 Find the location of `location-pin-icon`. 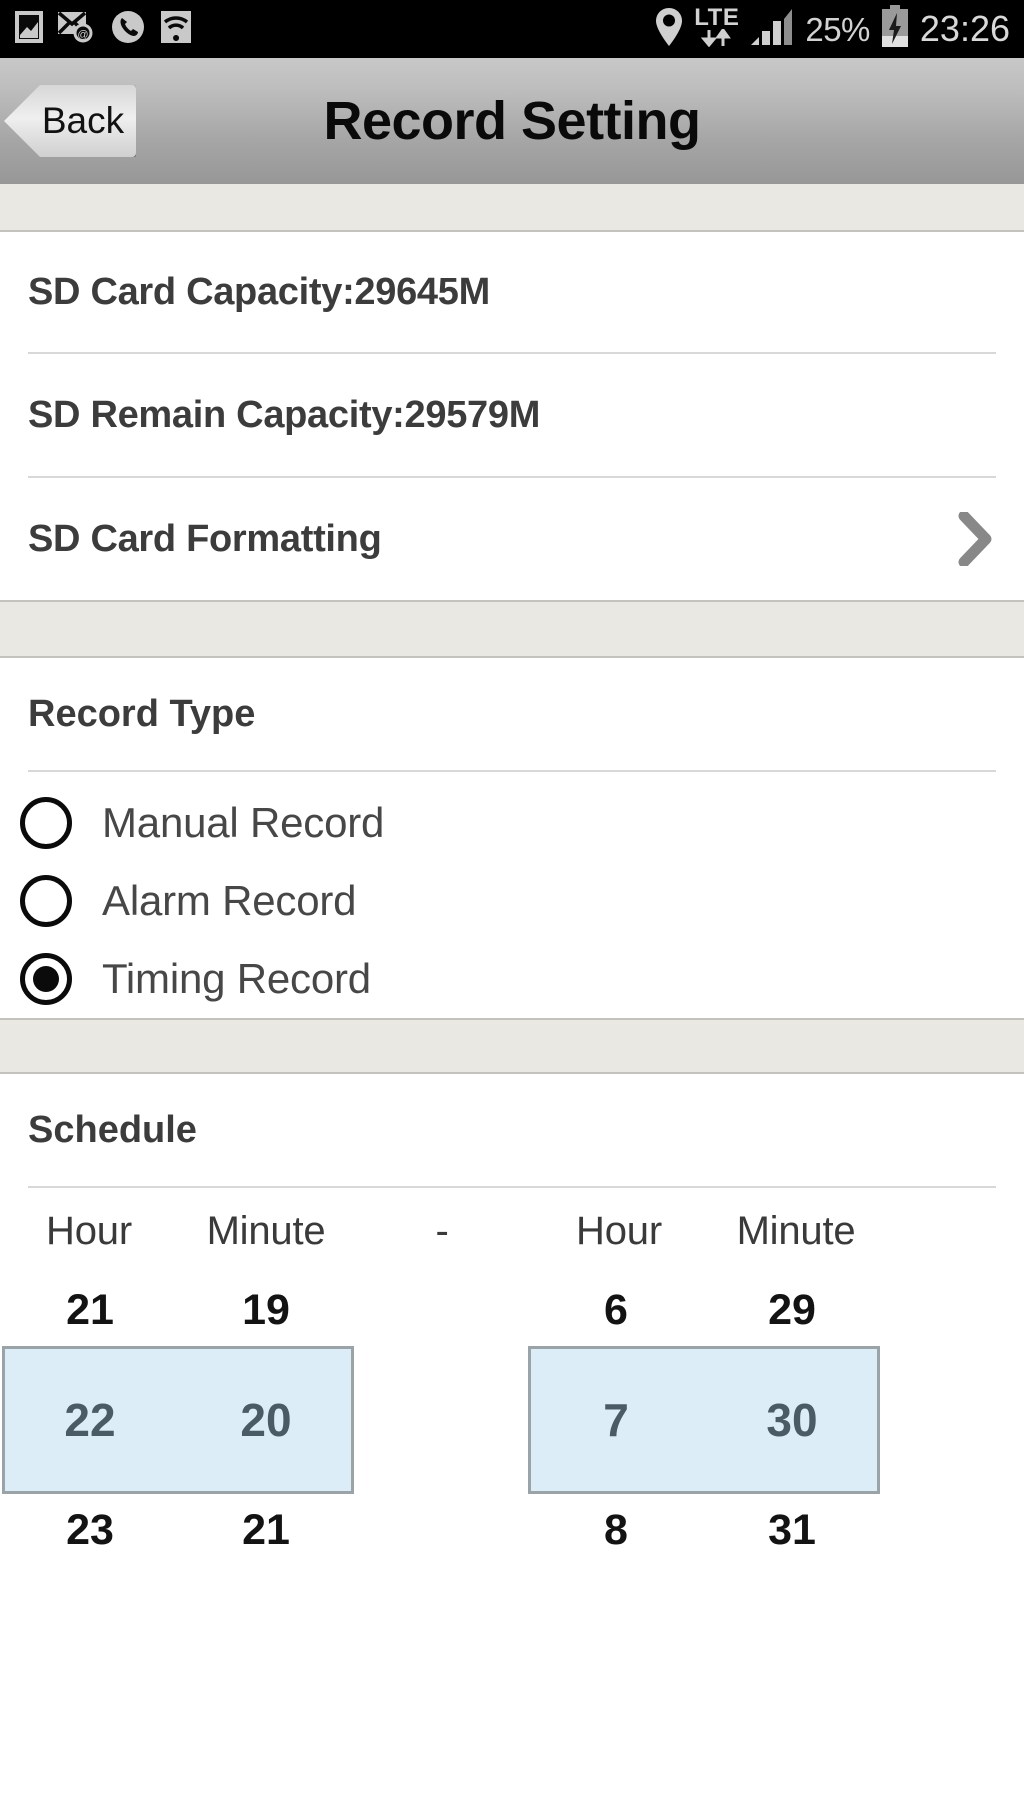

location-pin-icon is located at coordinates (669, 29).